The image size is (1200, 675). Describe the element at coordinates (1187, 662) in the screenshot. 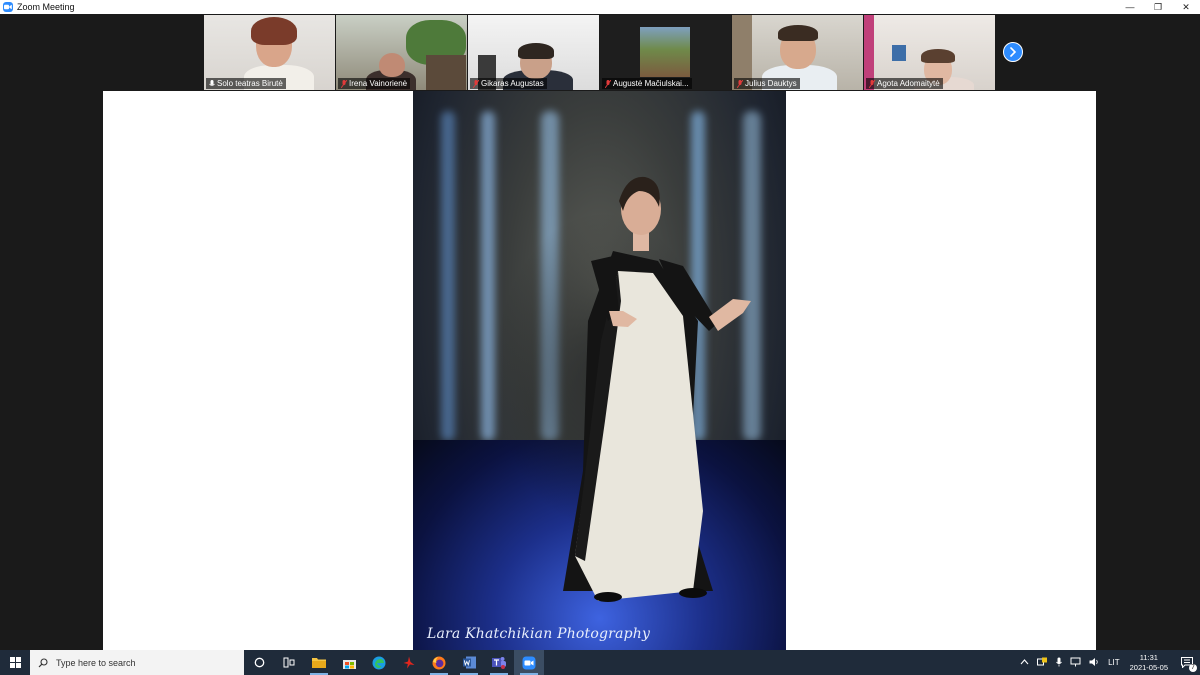

I see `action-center-button: 7` at that location.